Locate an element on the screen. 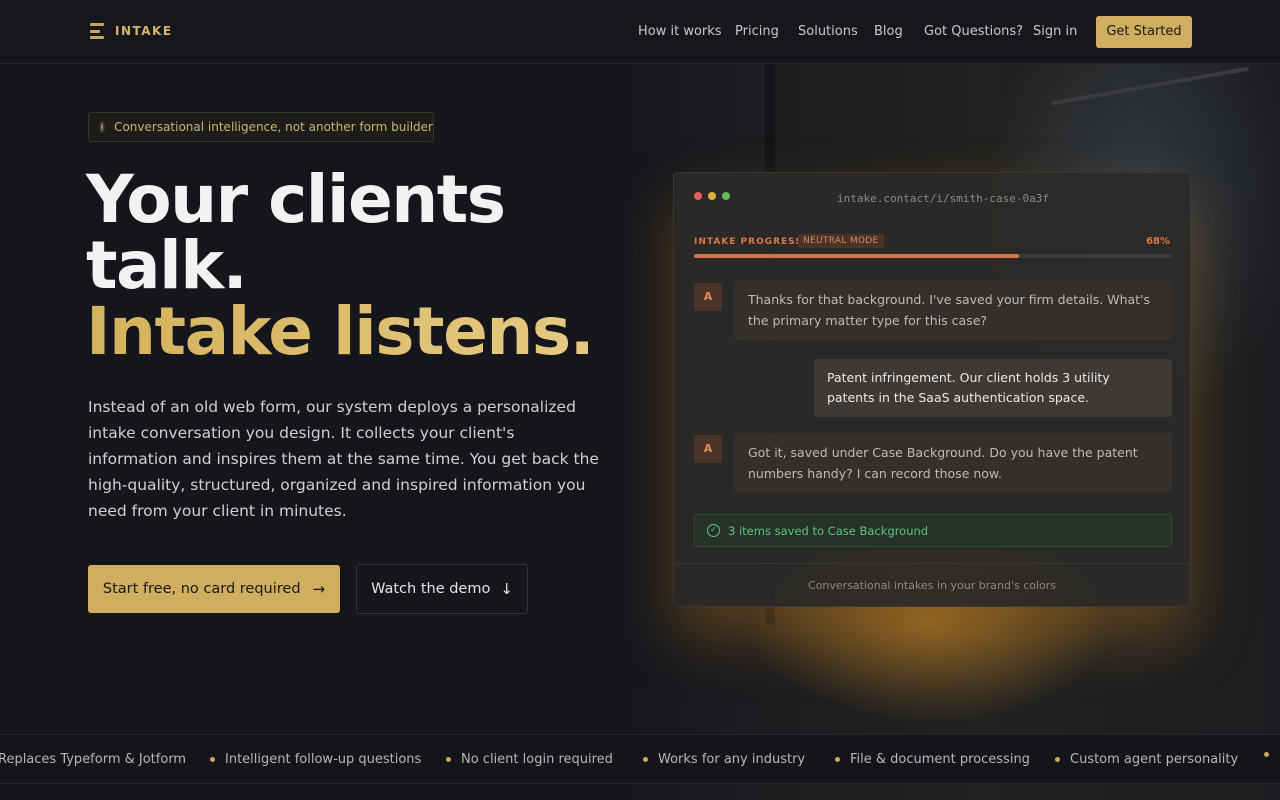 This screenshot has height=800, width=1280. hero-title-line-3: Intake listens. is located at coordinates (340, 331).